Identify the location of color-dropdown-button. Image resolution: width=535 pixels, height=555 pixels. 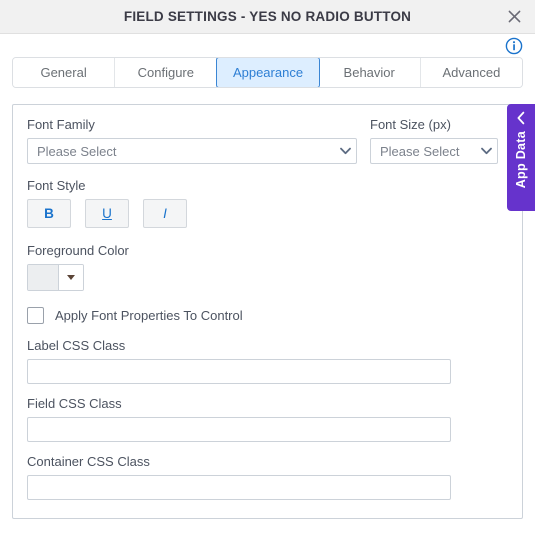
(71, 277).